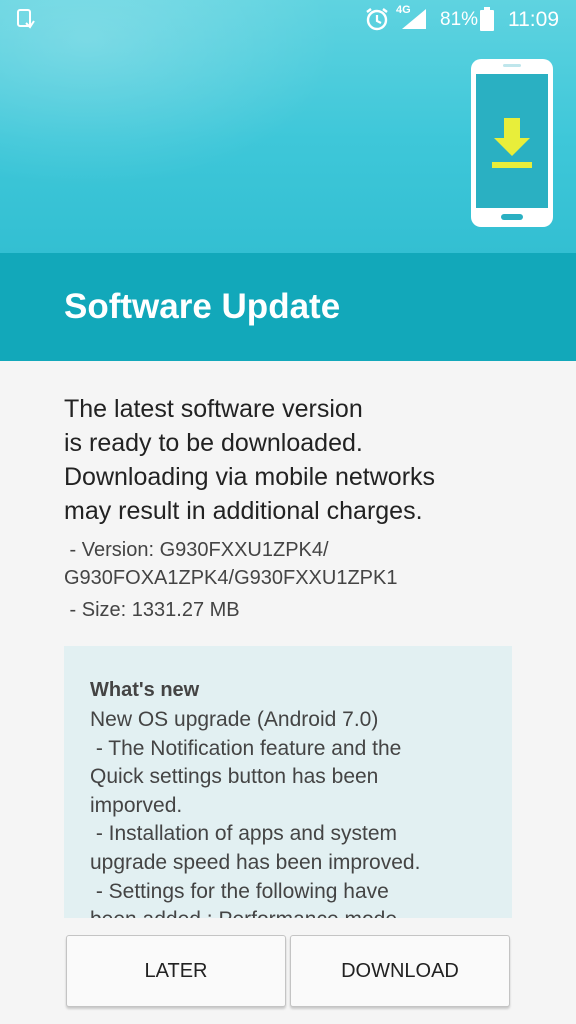 The height and width of the screenshot is (1024, 576). Describe the element at coordinates (533, 19) in the screenshot. I see `clock: 11:09` at that location.